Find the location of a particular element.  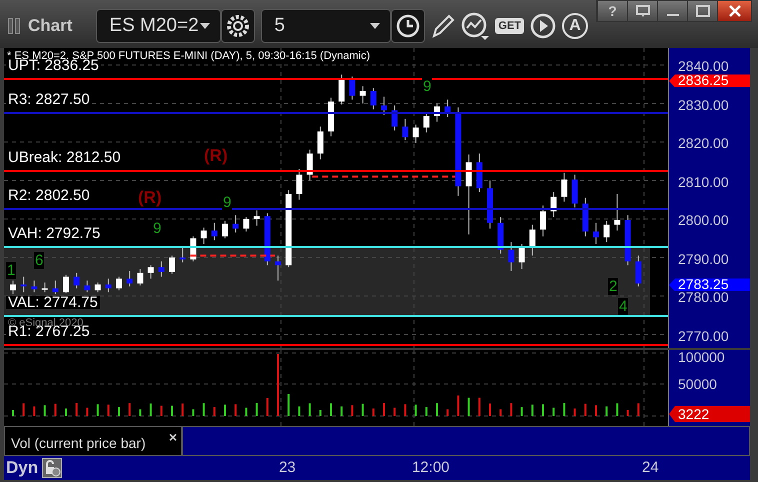

clock-button is located at coordinates (408, 26).